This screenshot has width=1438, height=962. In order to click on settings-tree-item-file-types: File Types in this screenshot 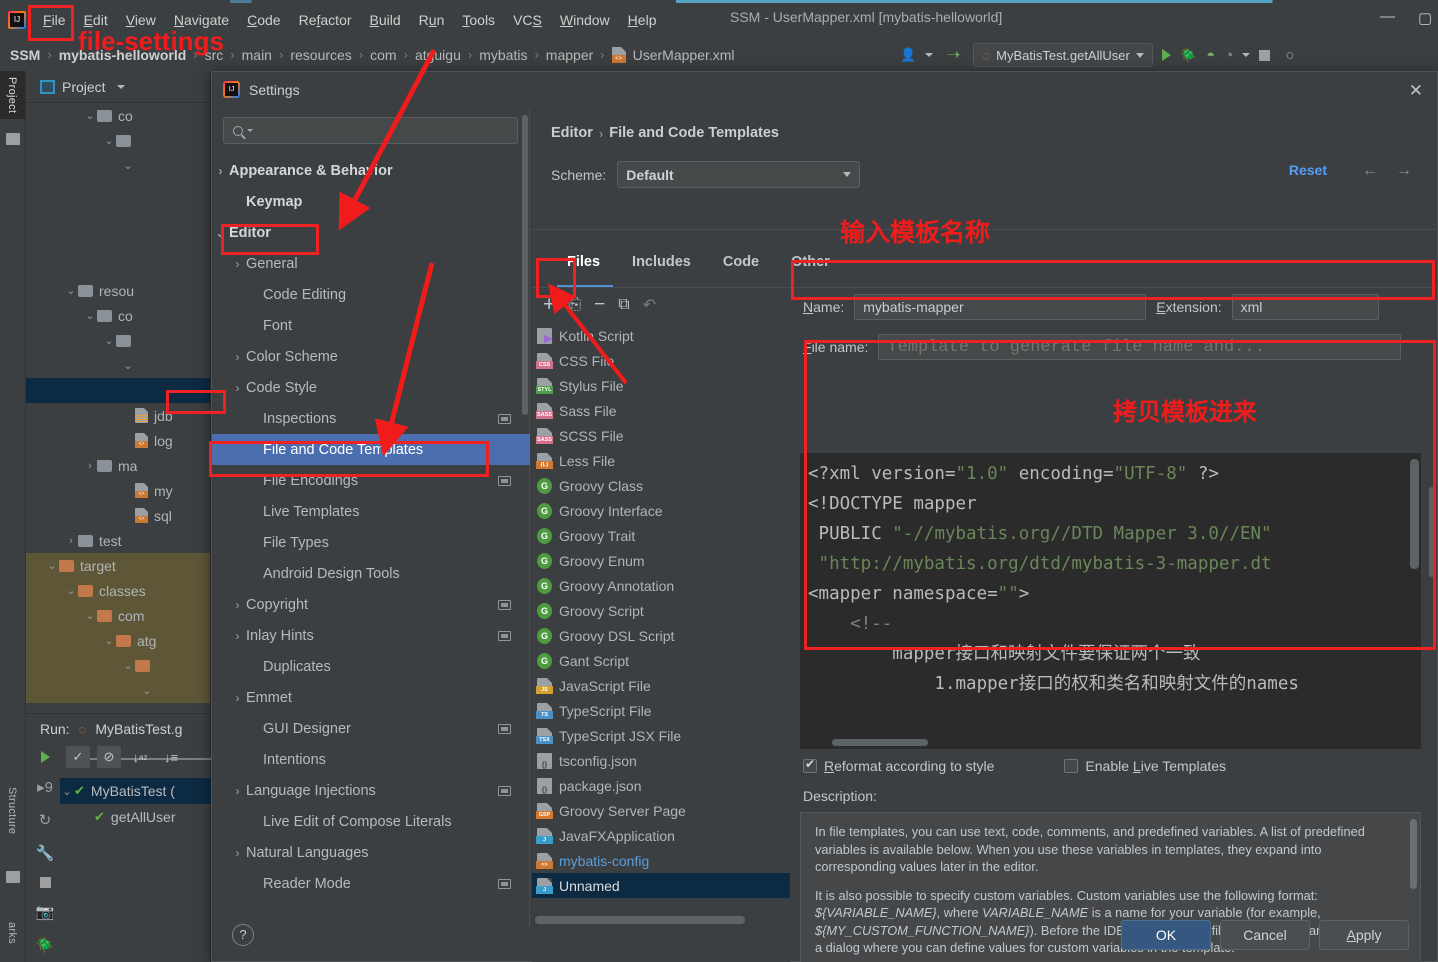, I will do `click(371, 542)`.